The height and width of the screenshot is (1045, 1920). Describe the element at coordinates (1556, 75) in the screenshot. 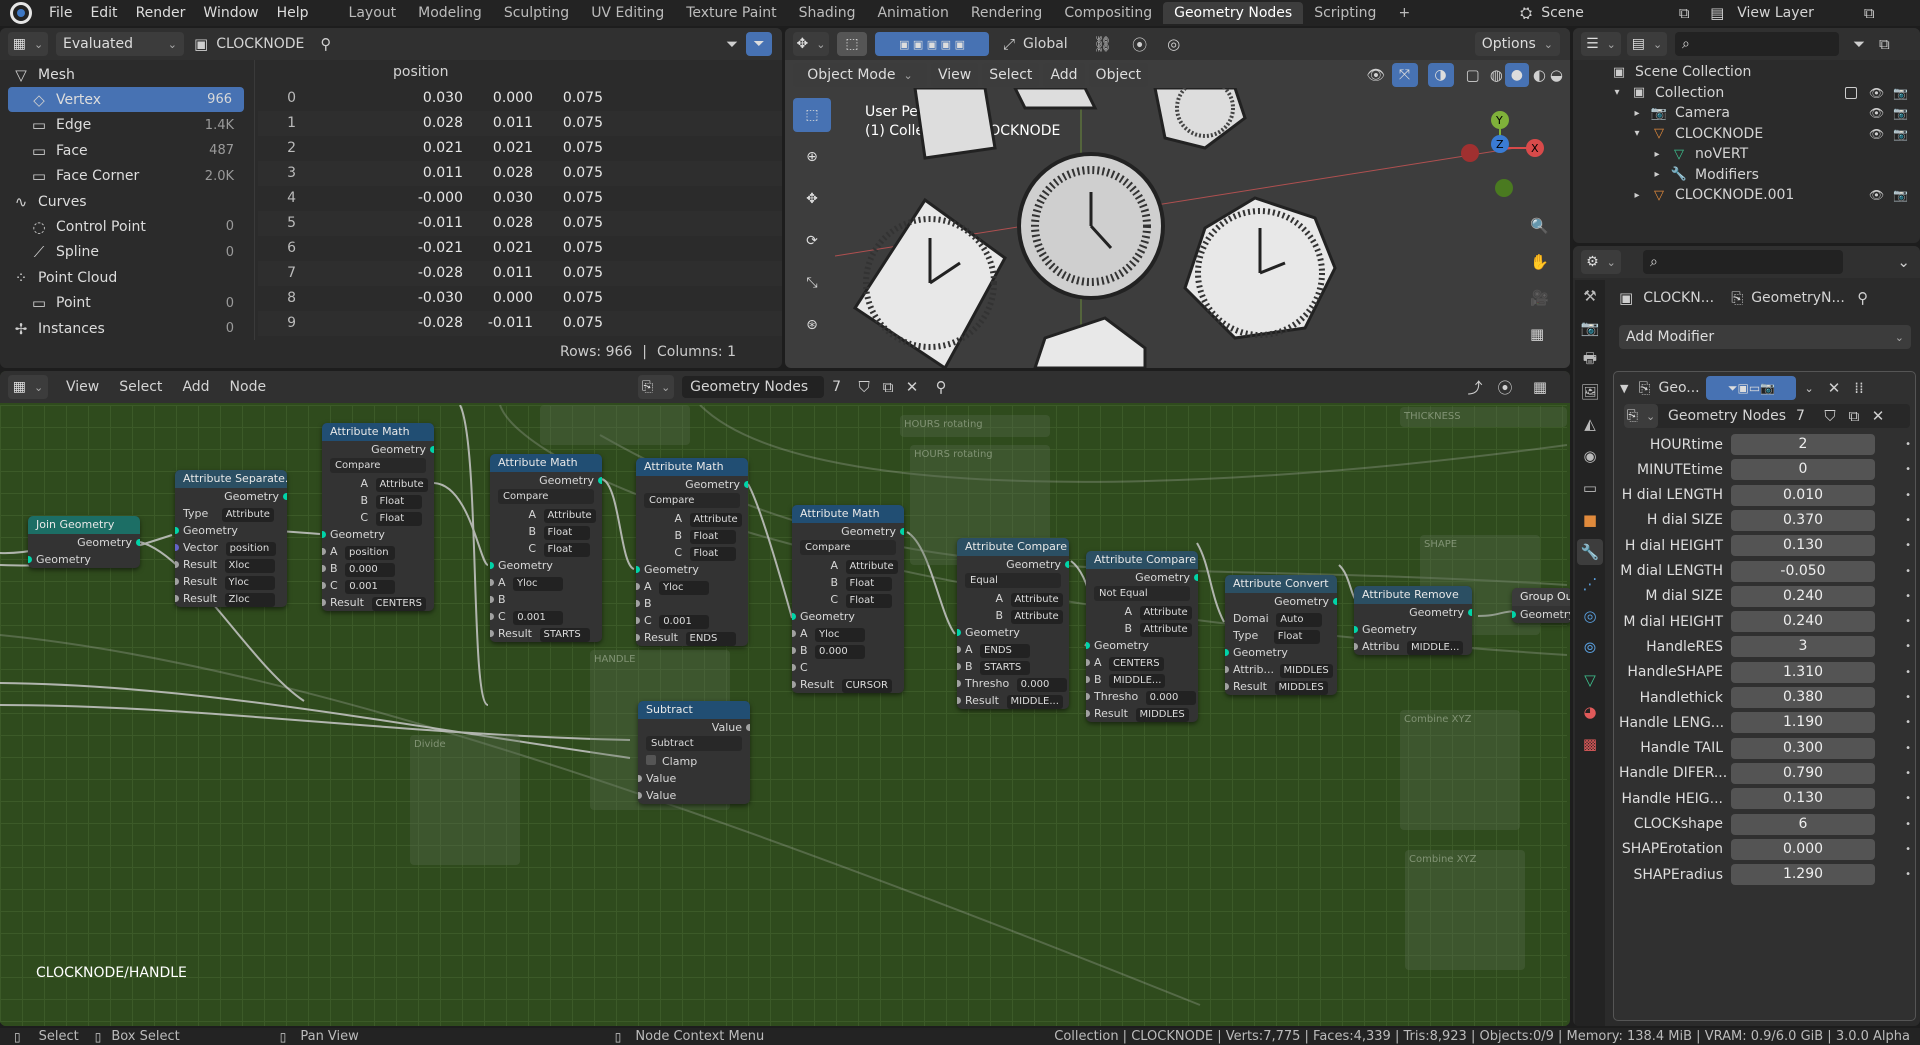

I see `render-shading-icon: ◒` at that location.